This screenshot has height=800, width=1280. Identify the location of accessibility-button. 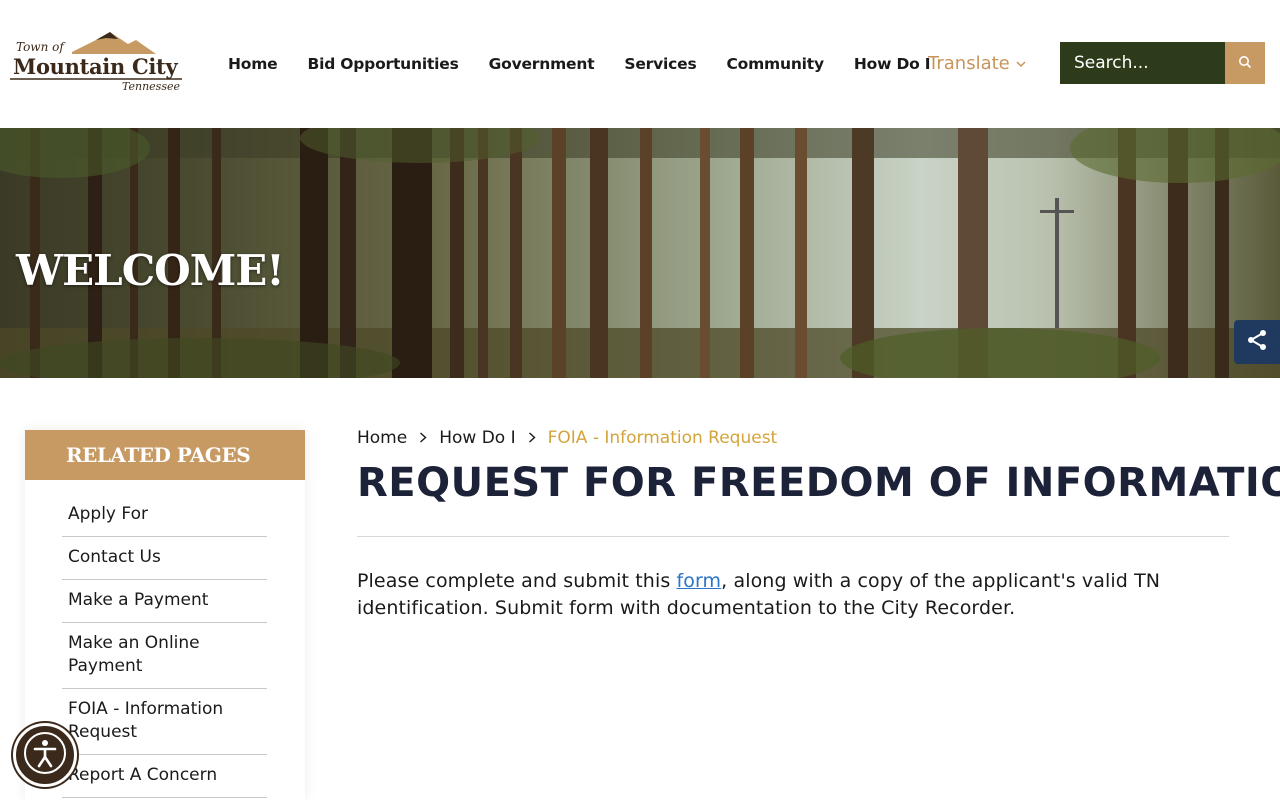
(45, 755).